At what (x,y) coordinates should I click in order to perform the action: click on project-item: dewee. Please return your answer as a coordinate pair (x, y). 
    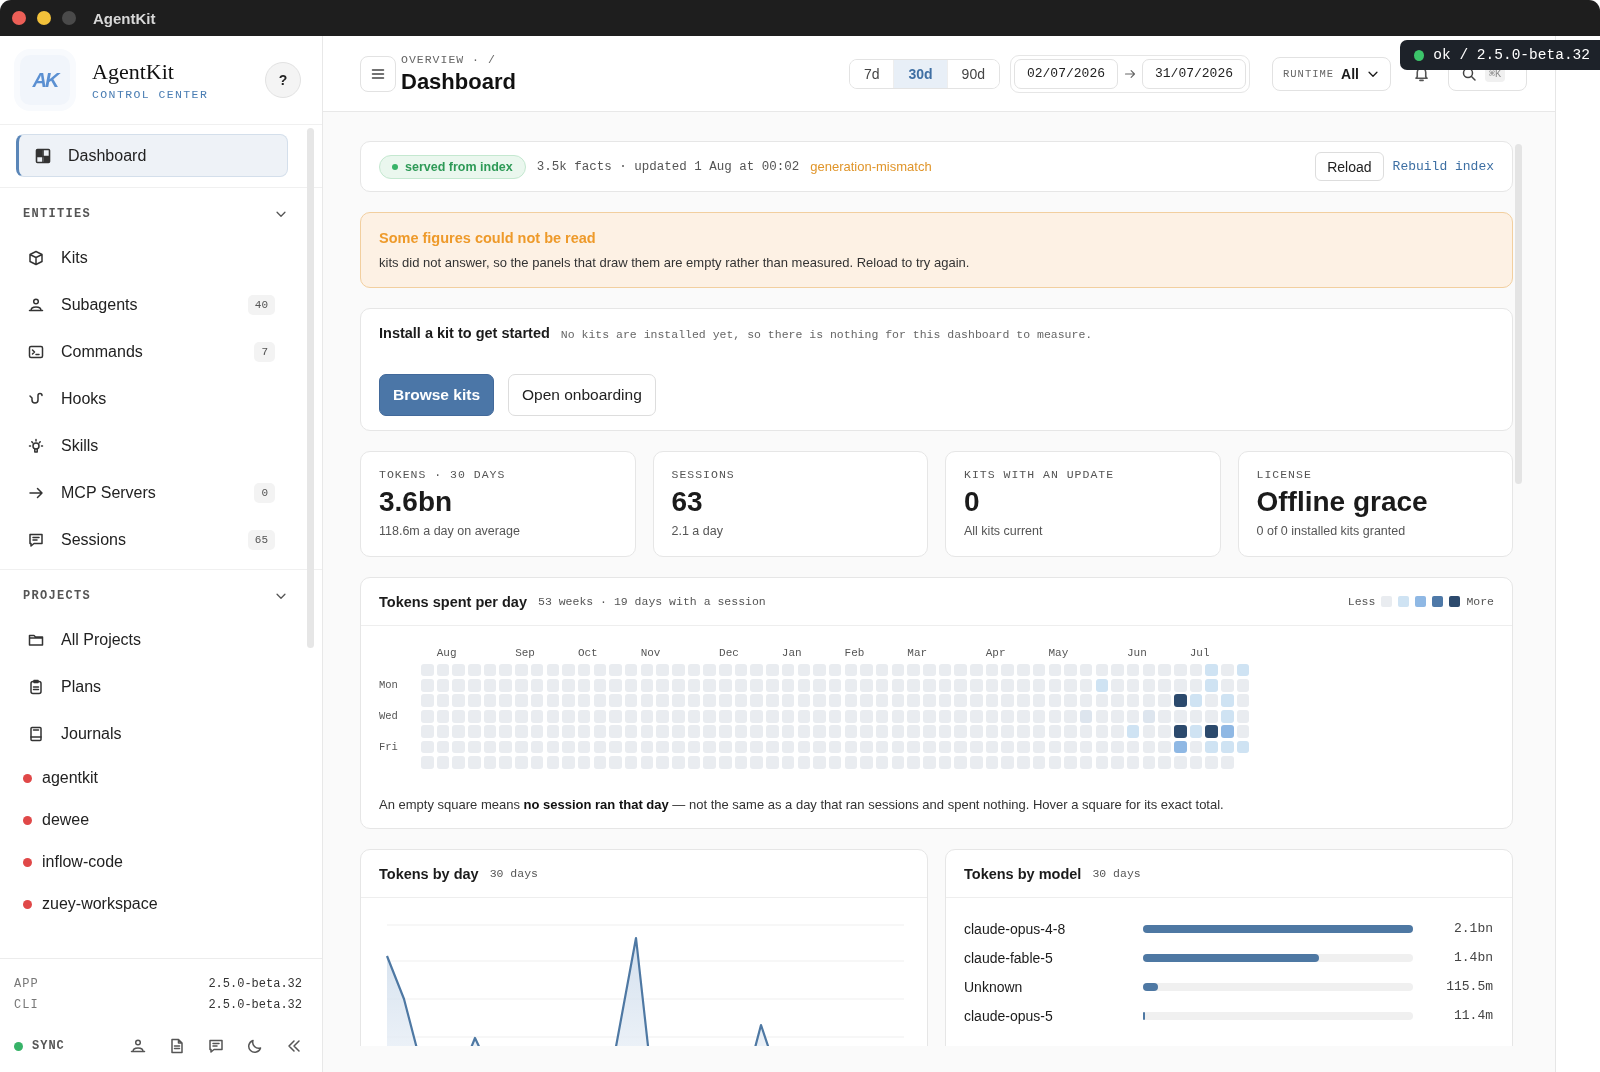
    Looking at the image, I should click on (154, 820).